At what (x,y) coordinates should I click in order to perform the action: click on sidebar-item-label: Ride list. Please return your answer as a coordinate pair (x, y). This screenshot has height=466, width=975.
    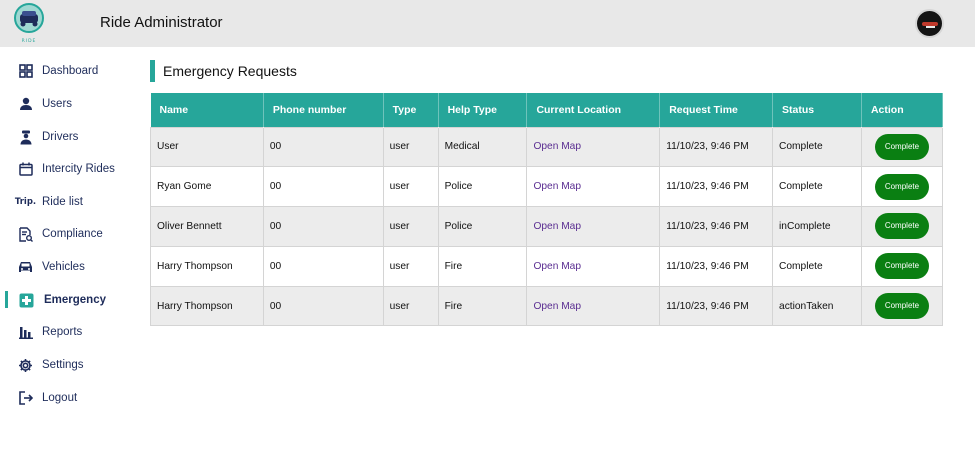
    Looking at the image, I should click on (62, 202).